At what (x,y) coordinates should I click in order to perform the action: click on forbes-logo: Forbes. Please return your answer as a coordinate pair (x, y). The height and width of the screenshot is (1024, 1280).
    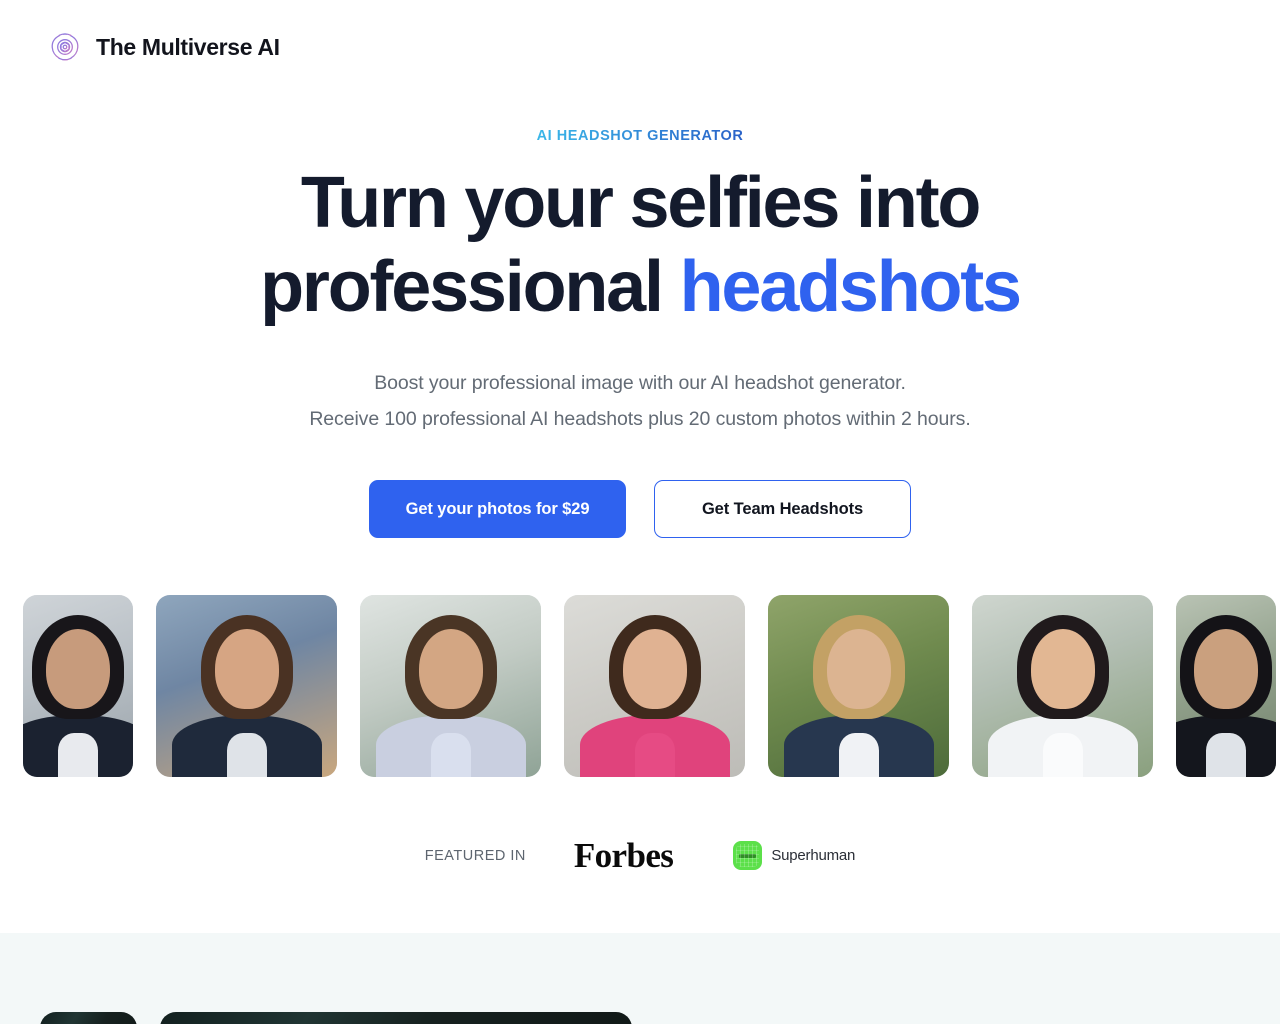
    Looking at the image, I should click on (623, 855).